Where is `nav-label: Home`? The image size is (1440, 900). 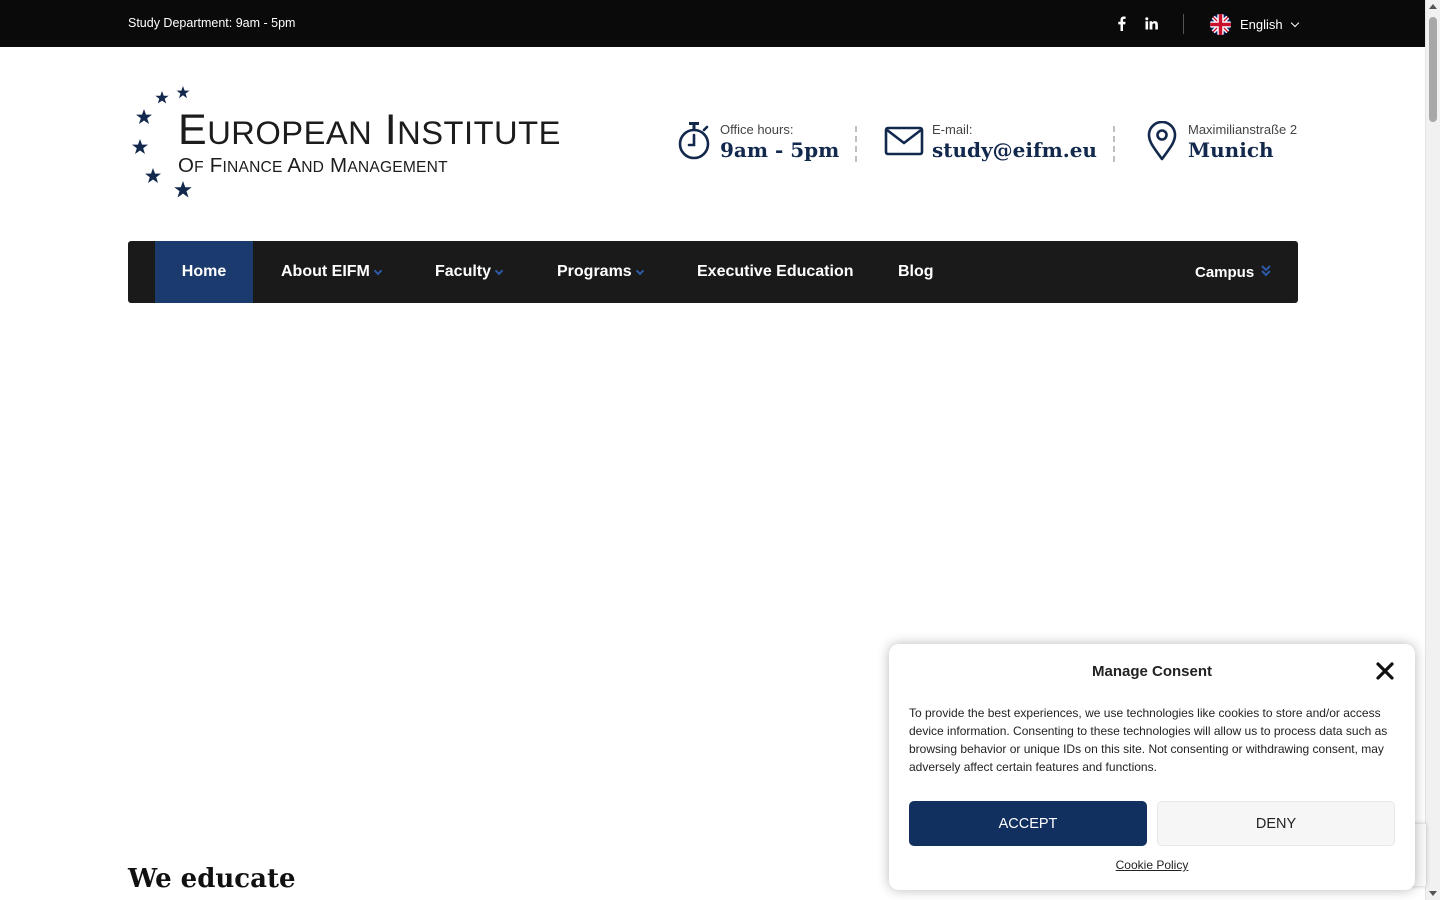 nav-label: Home is located at coordinates (204, 271).